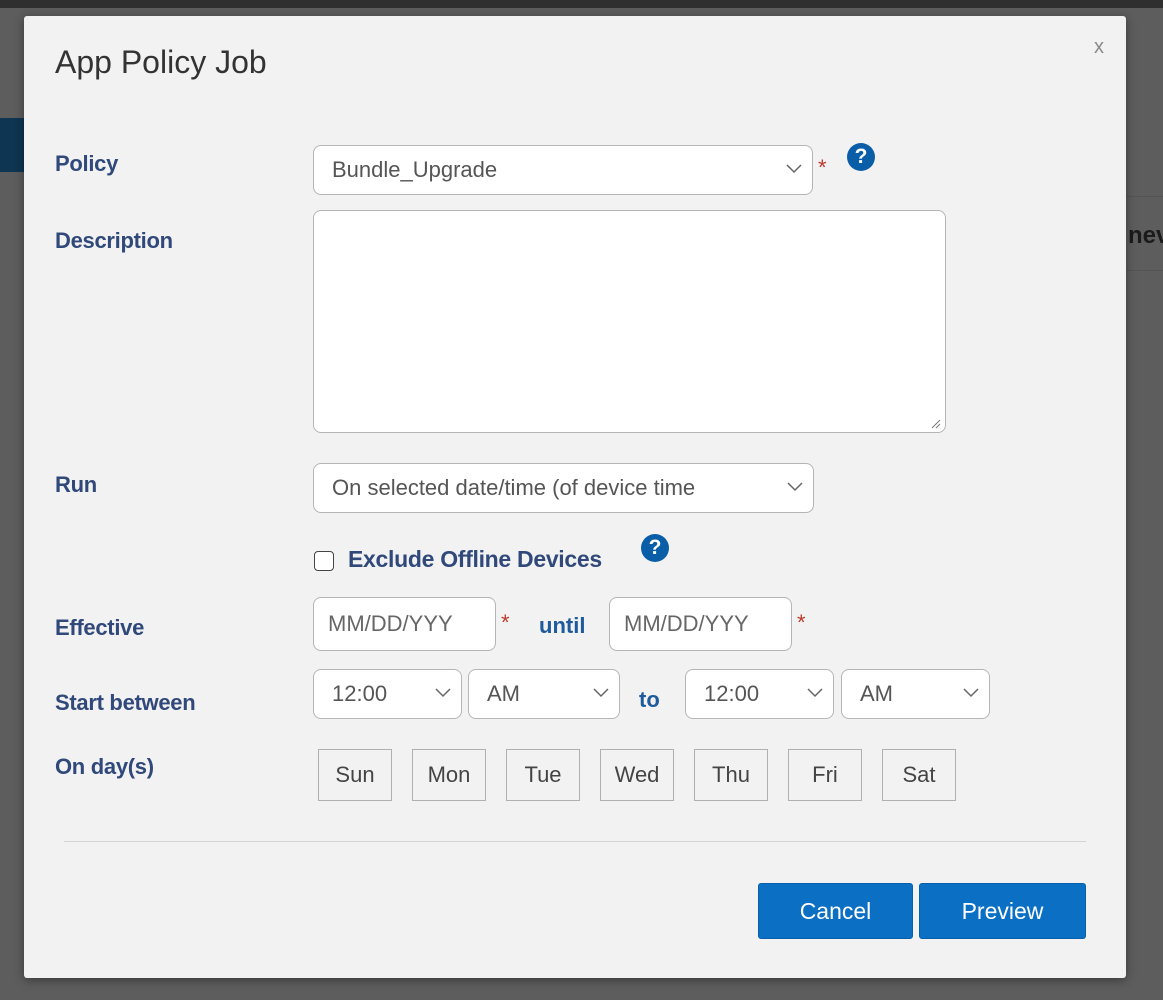  What do you see at coordinates (562, 625) in the screenshot?
I see `until-label: until` at bounding box center [562, 625].